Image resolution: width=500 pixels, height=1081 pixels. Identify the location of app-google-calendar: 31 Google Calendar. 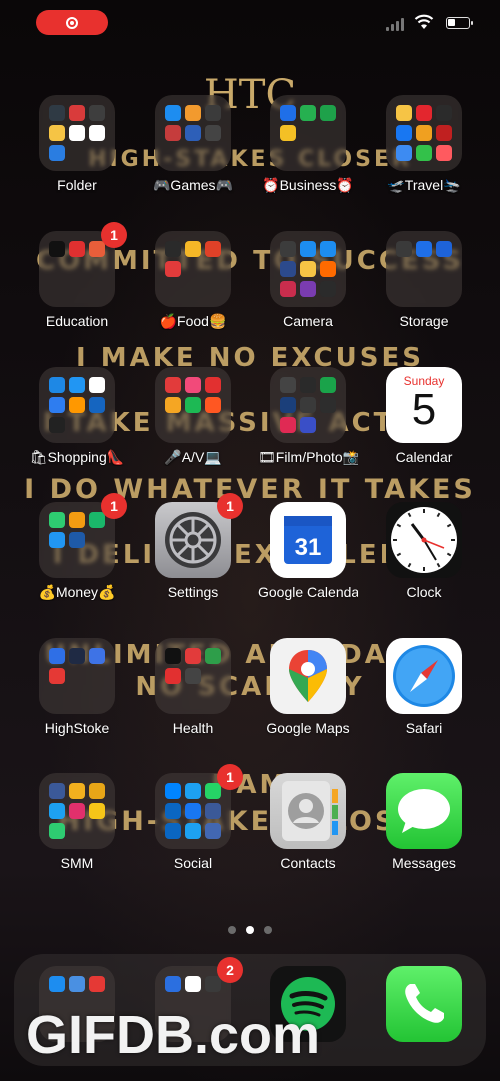
(308, 551).